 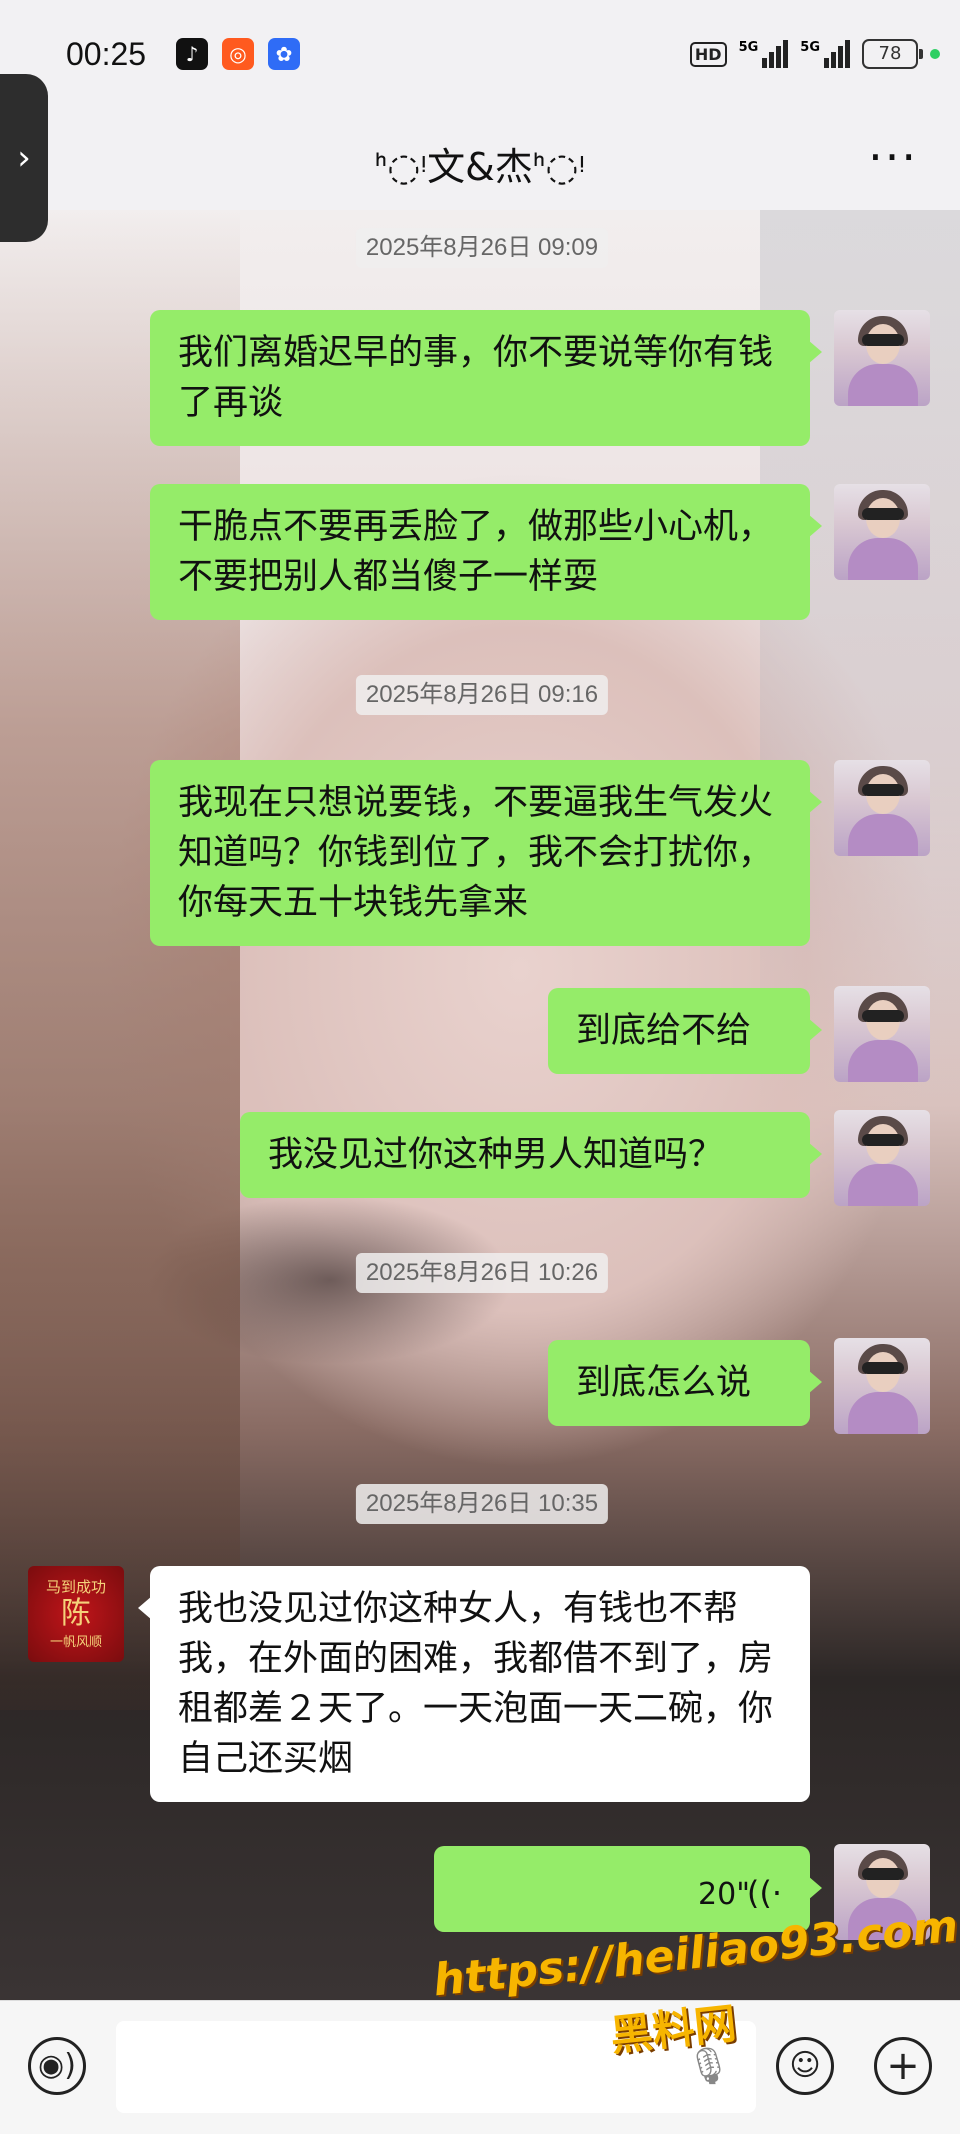 What do you see at coordinates (480, 167) in the screenshot?
I see `chat-title: ᑋ◌ᵎ文&杰ᑋ◌ᵎ` at bounding box center [480, 167].